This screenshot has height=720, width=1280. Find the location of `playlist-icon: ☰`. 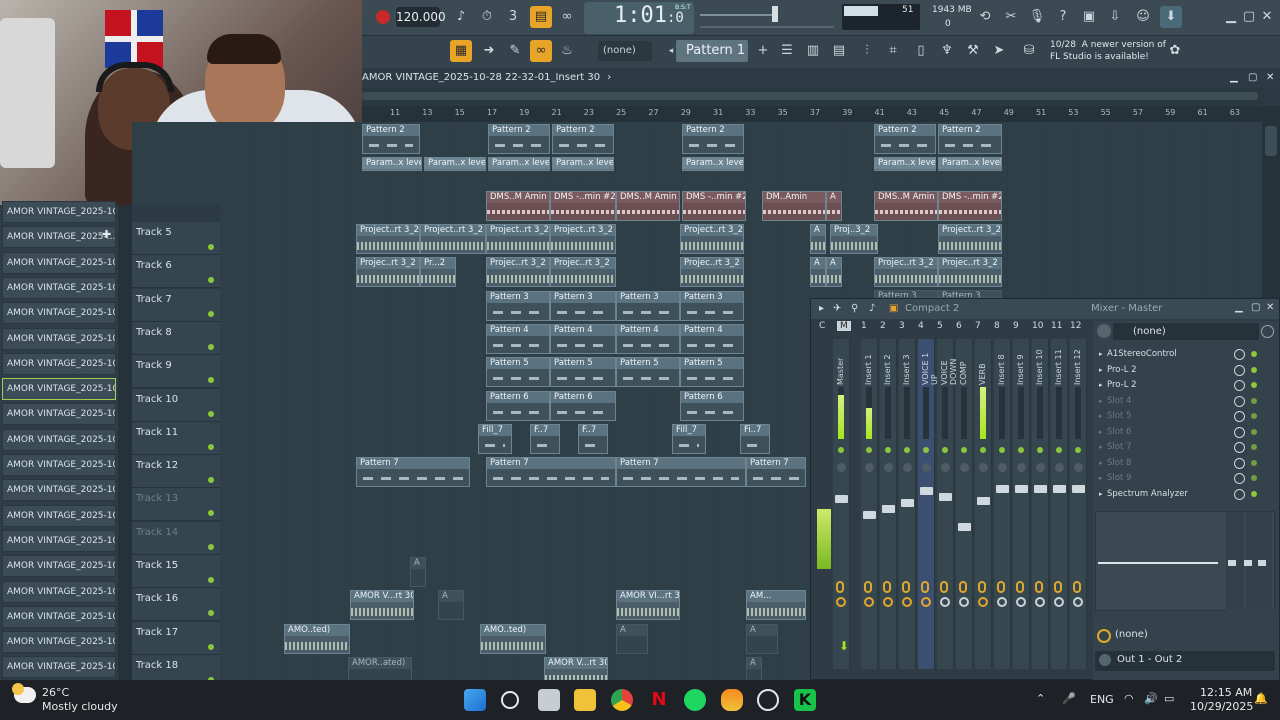

playlist-icon: ☰ is located at coordinates (787, 51).